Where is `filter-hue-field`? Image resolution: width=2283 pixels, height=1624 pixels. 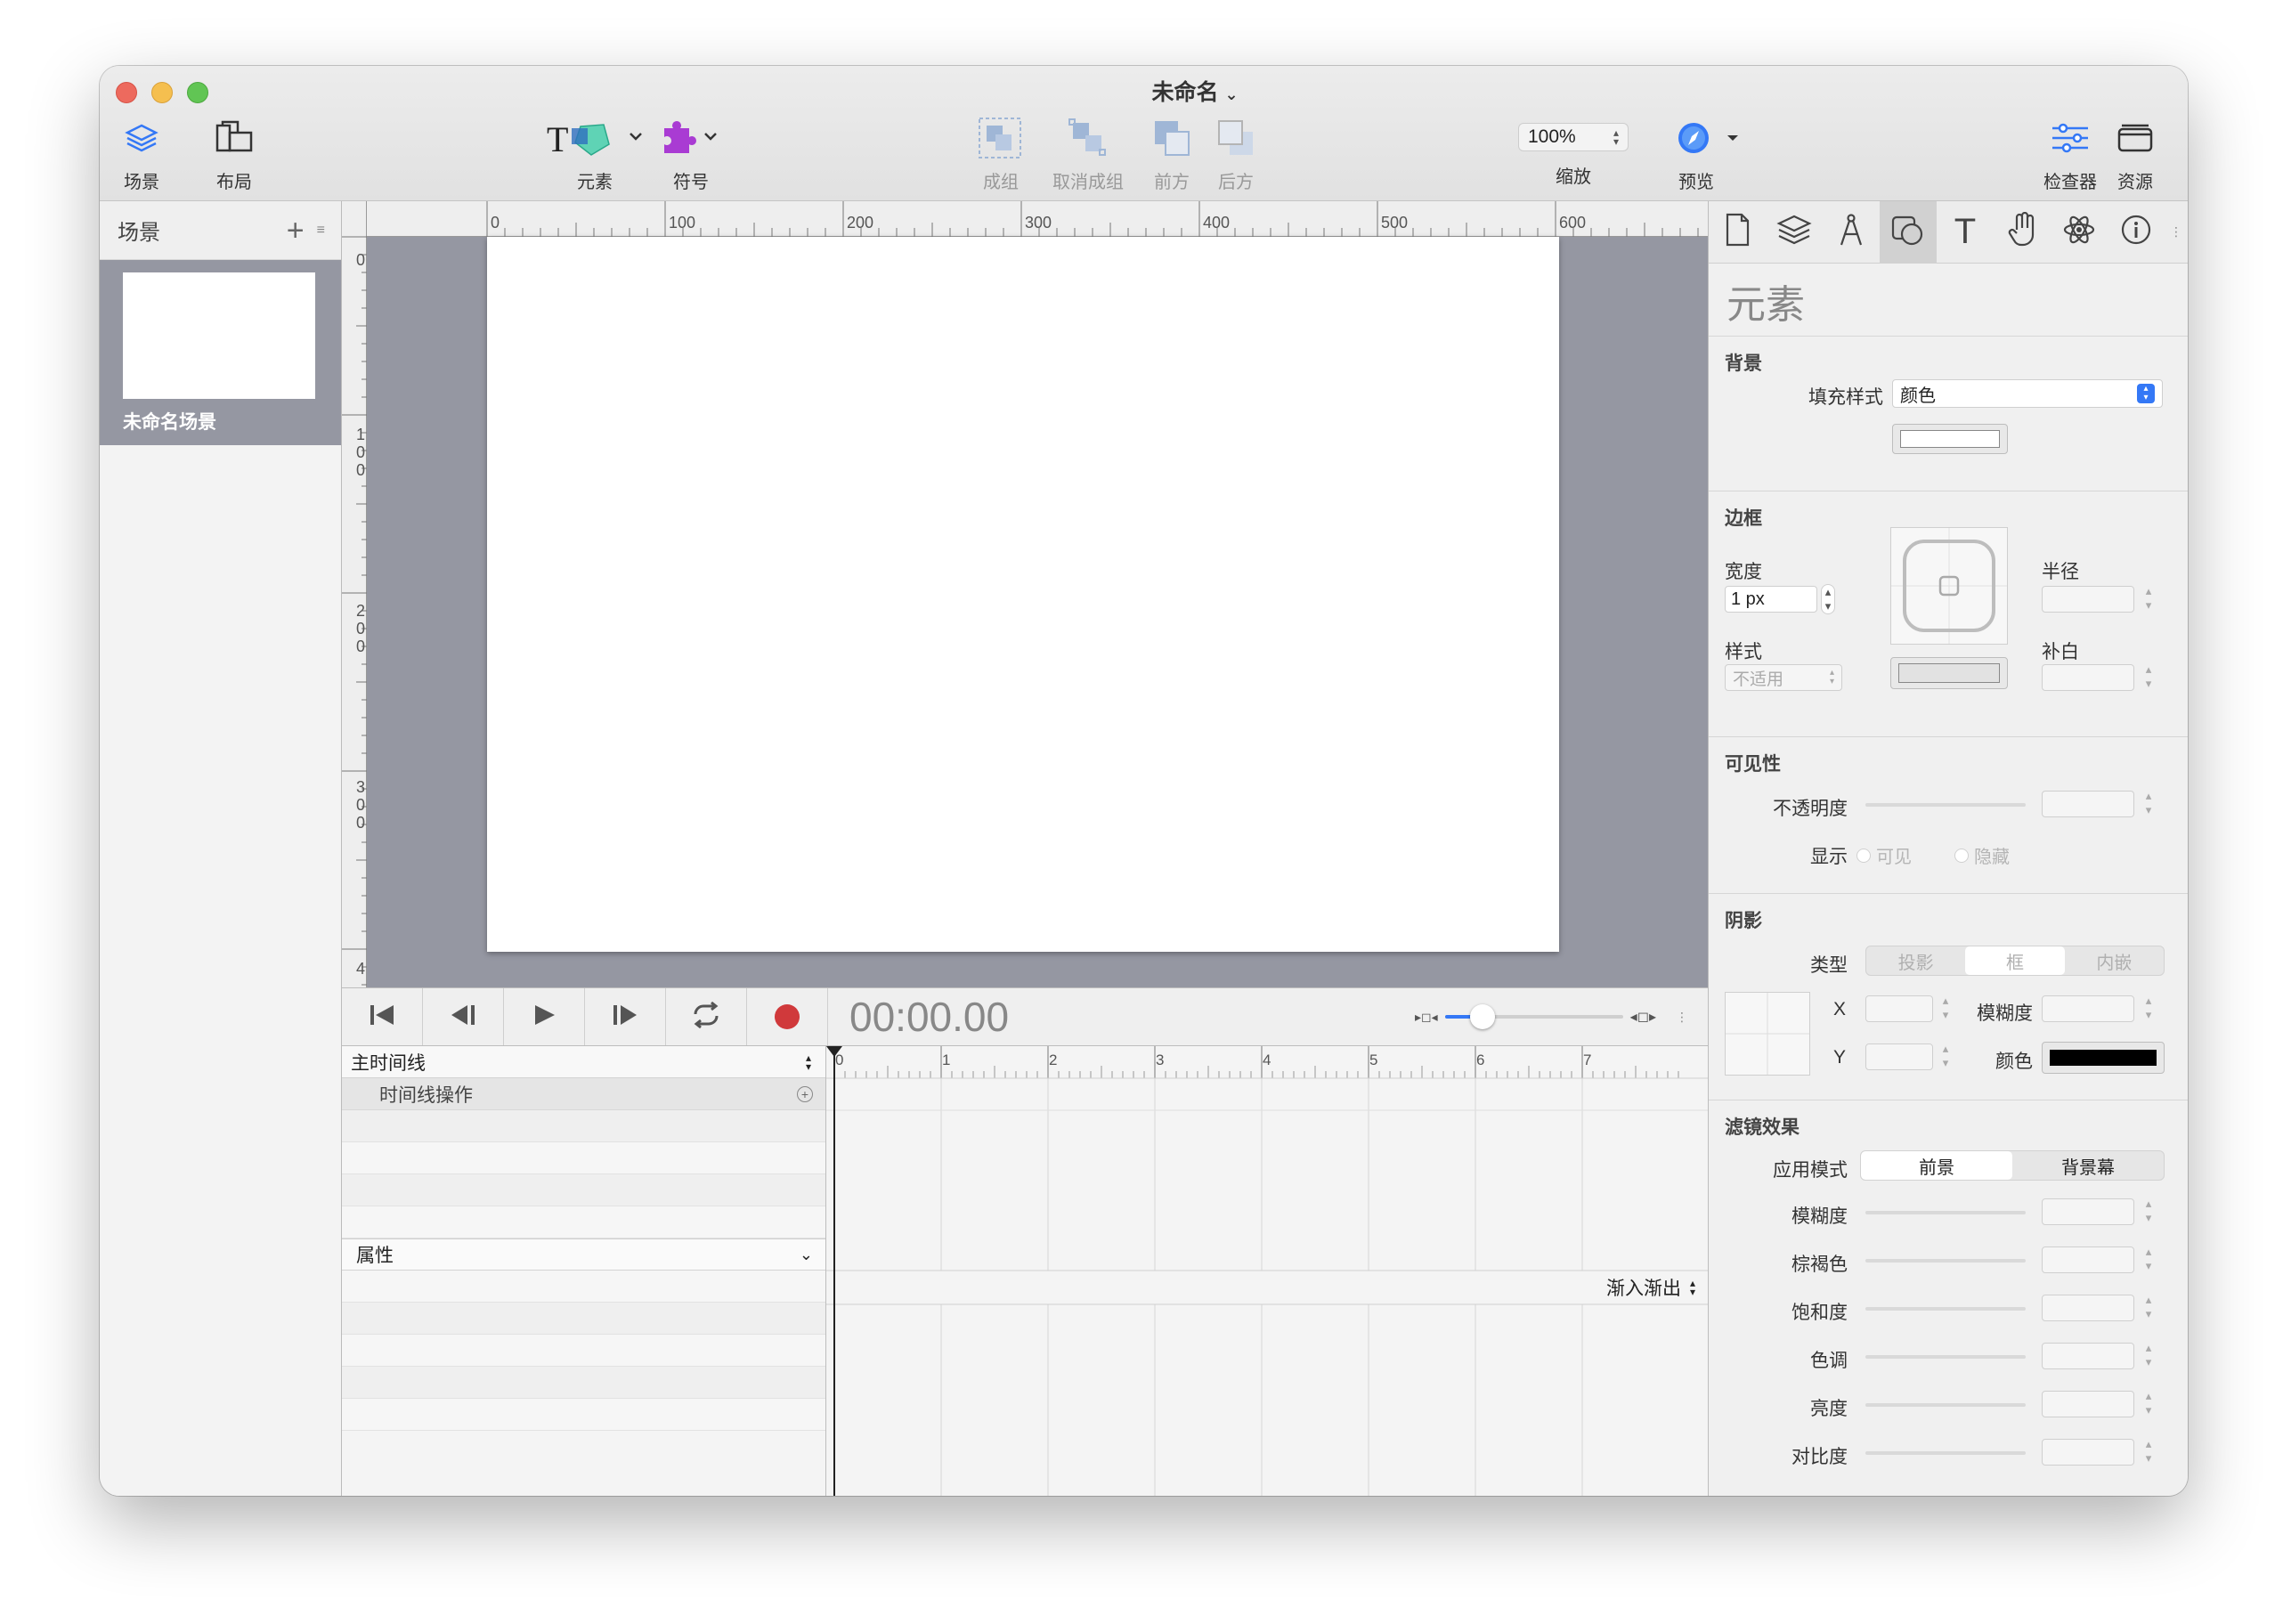 filter-hue-field is located at coordinates (2088, 1356).